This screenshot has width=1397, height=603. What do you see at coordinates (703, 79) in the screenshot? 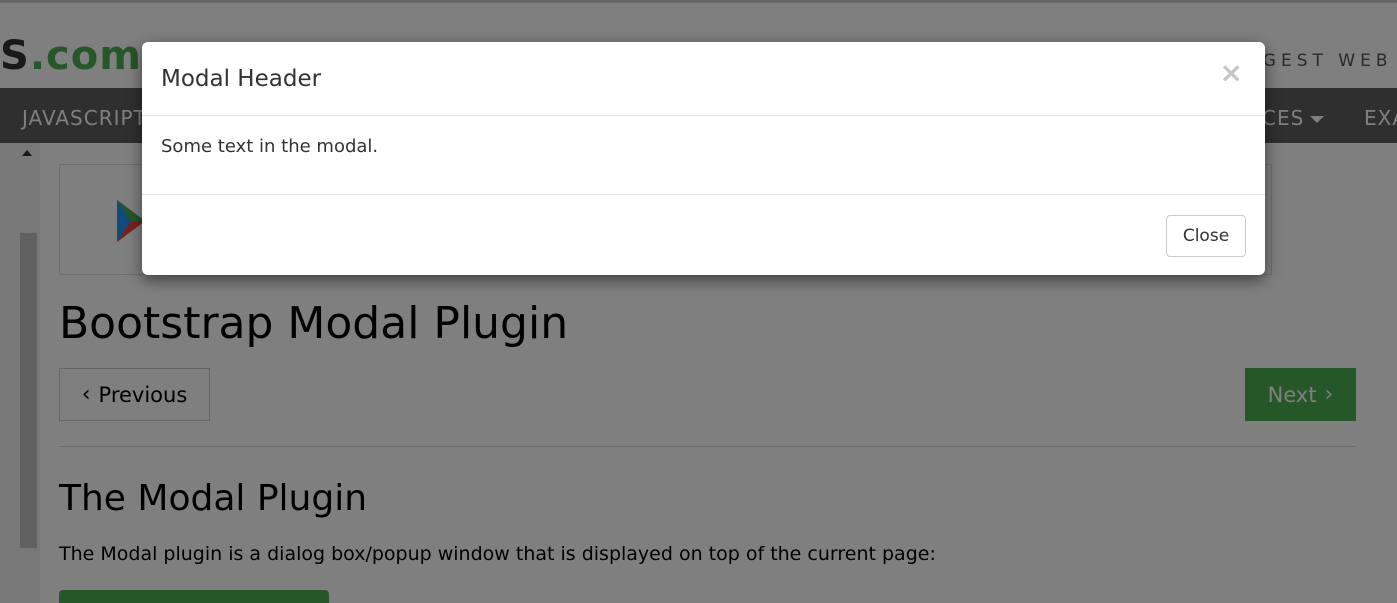
I see `modal-header: Modal Header ×` at bounding box center [703, 79].